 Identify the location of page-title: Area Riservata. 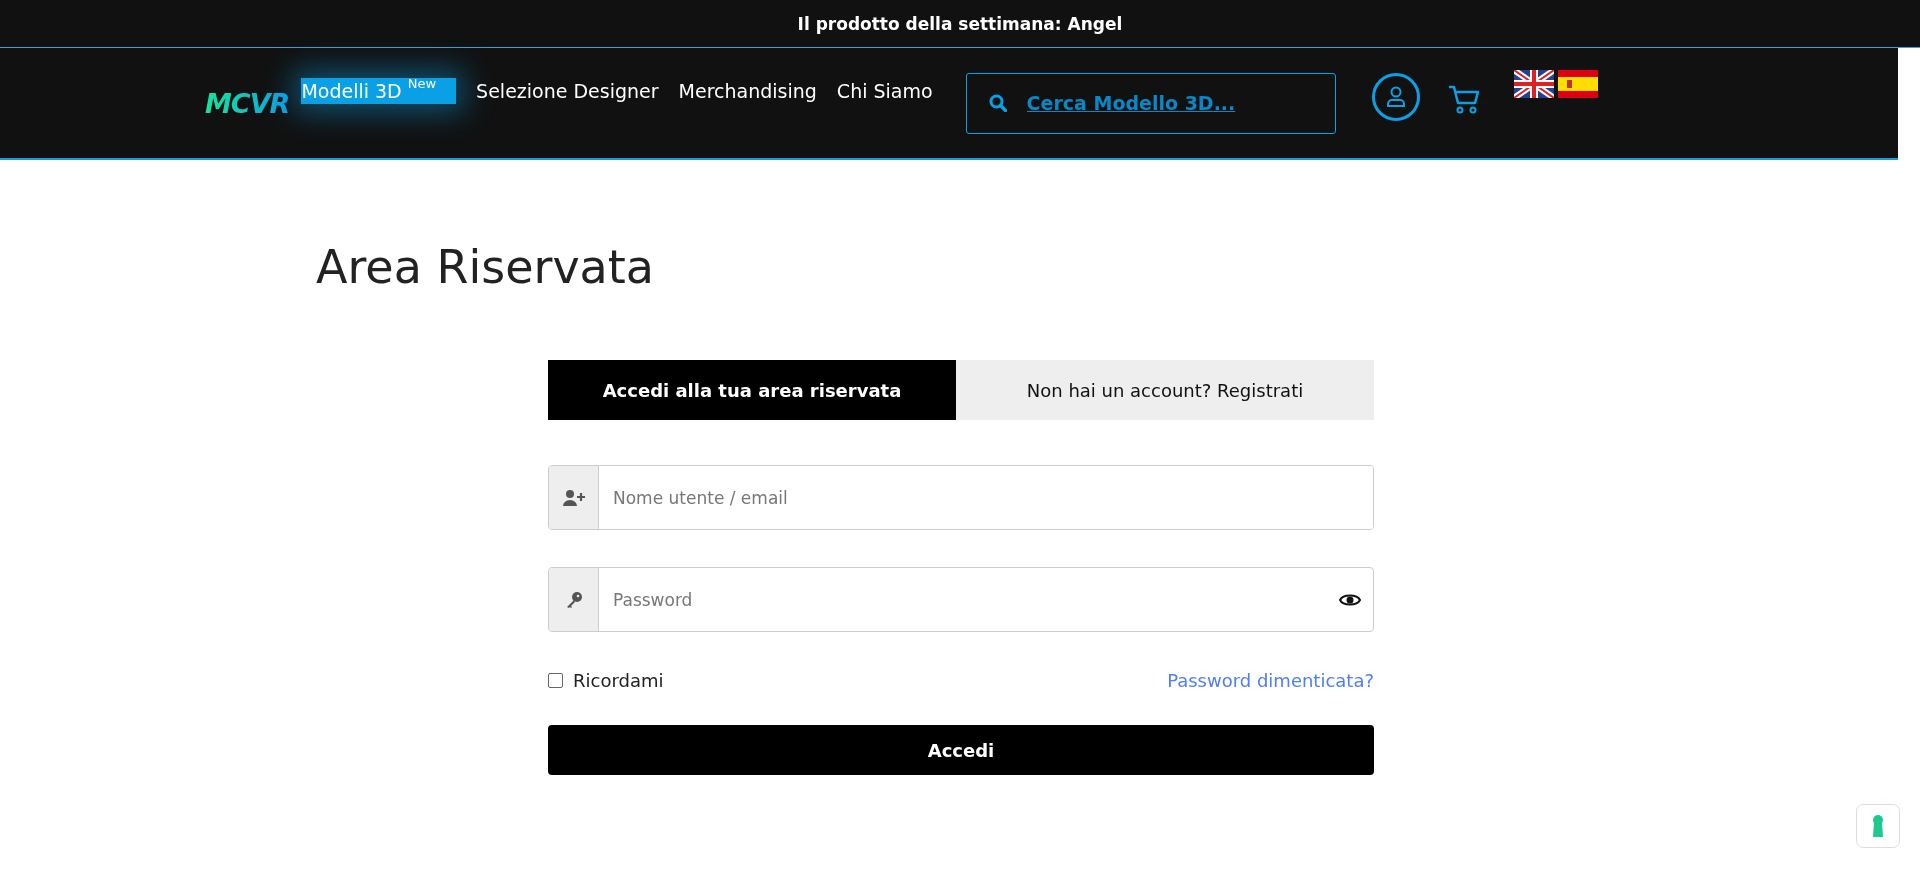
(486, 267).